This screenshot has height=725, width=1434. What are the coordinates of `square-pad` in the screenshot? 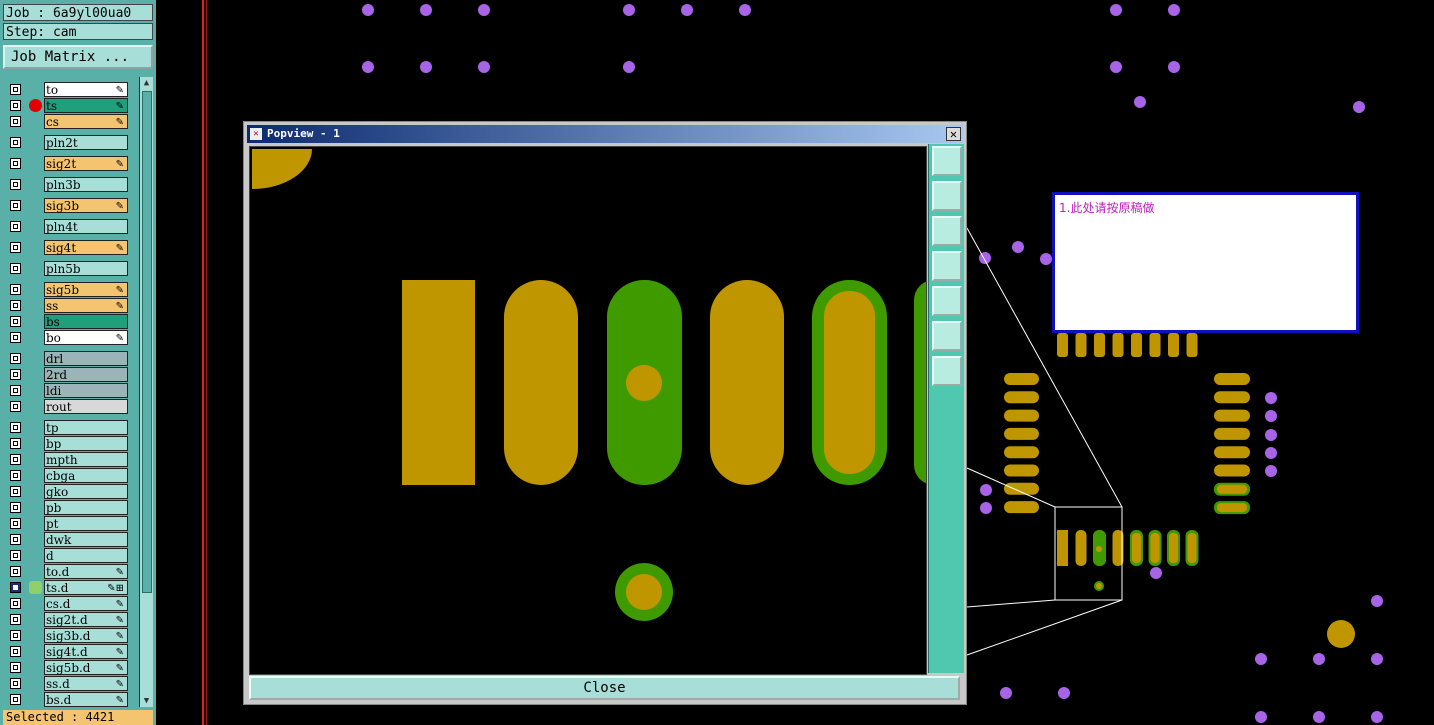 It's located at (438, 382).